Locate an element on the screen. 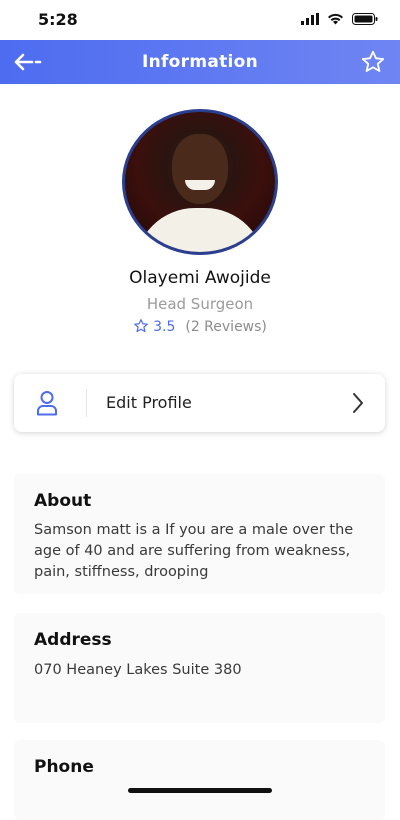 This screenshot has width=400, height=820. address-title: Address is located at coordinates (73, 640).